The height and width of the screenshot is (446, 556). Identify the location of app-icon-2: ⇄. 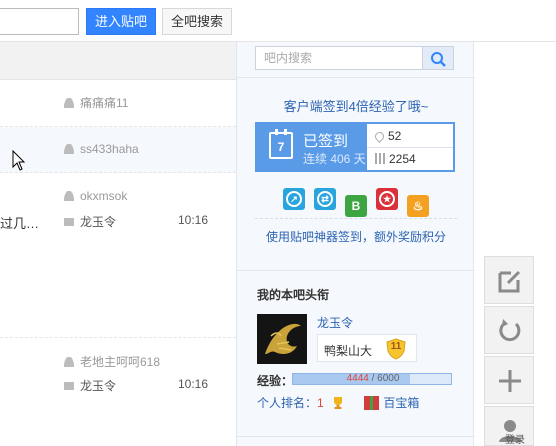
(325, 199).